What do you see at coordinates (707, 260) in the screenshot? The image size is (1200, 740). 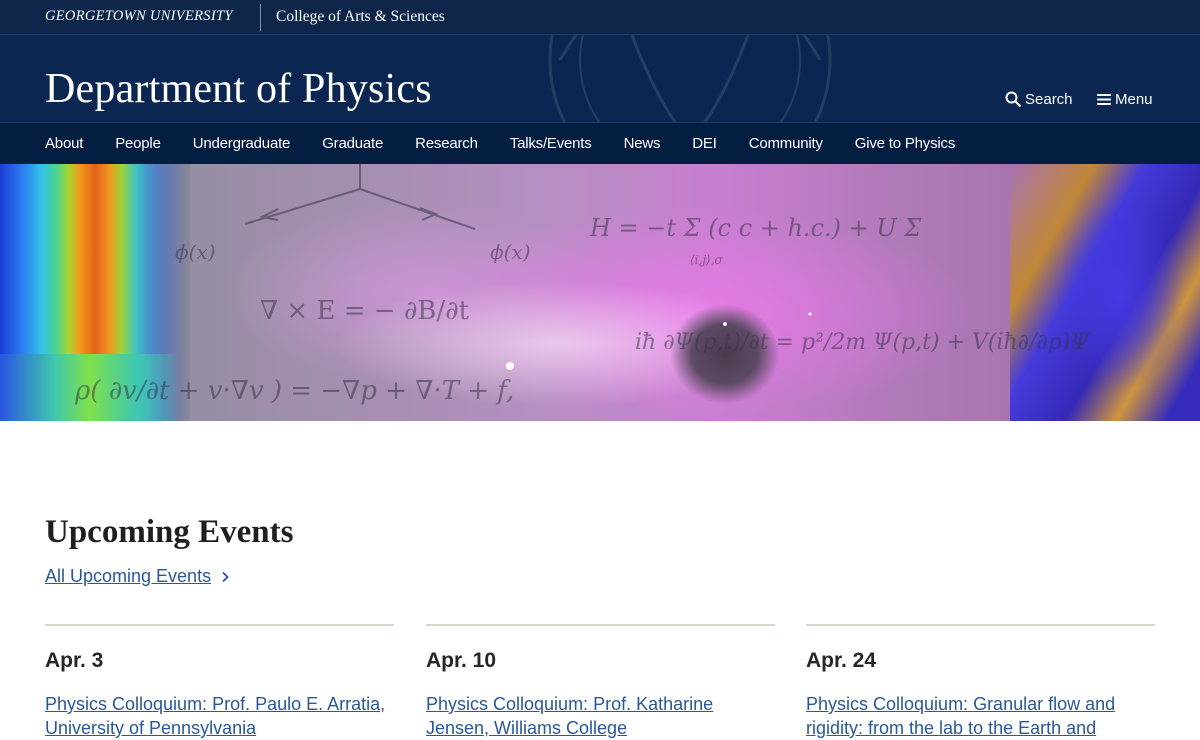 I see `svg-text: ⟨i,j⟩,σ` at bounding box center [707, 260].